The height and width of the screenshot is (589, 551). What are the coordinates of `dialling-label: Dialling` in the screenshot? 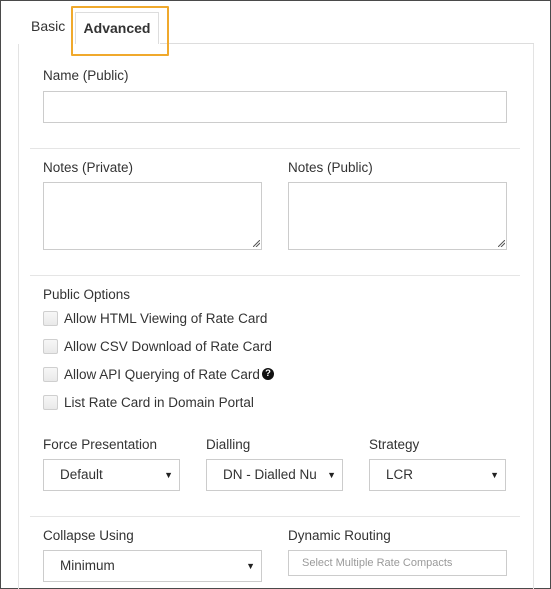 It's located at (228, 444).